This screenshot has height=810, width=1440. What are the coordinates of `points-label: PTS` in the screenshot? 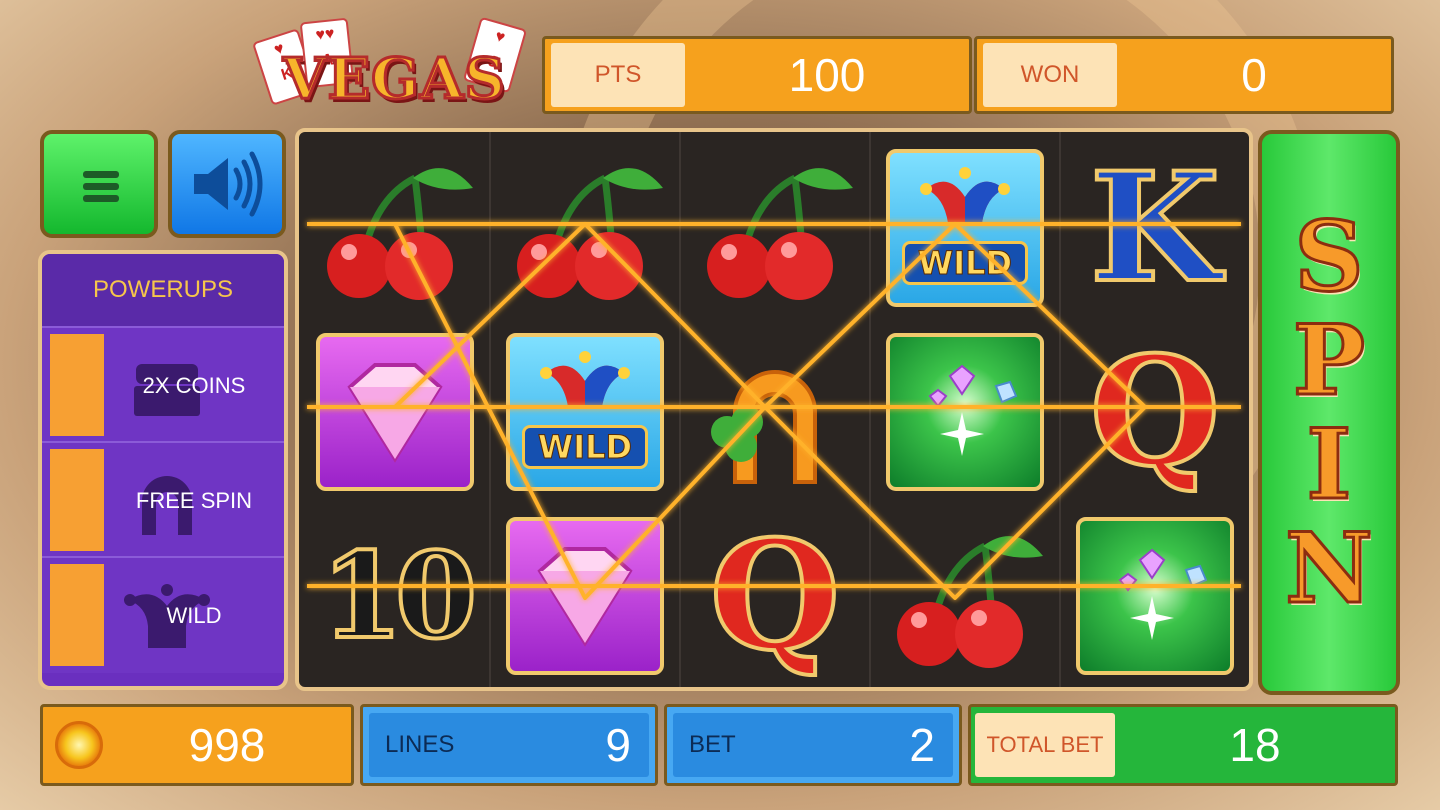 It's located at (618, 75).